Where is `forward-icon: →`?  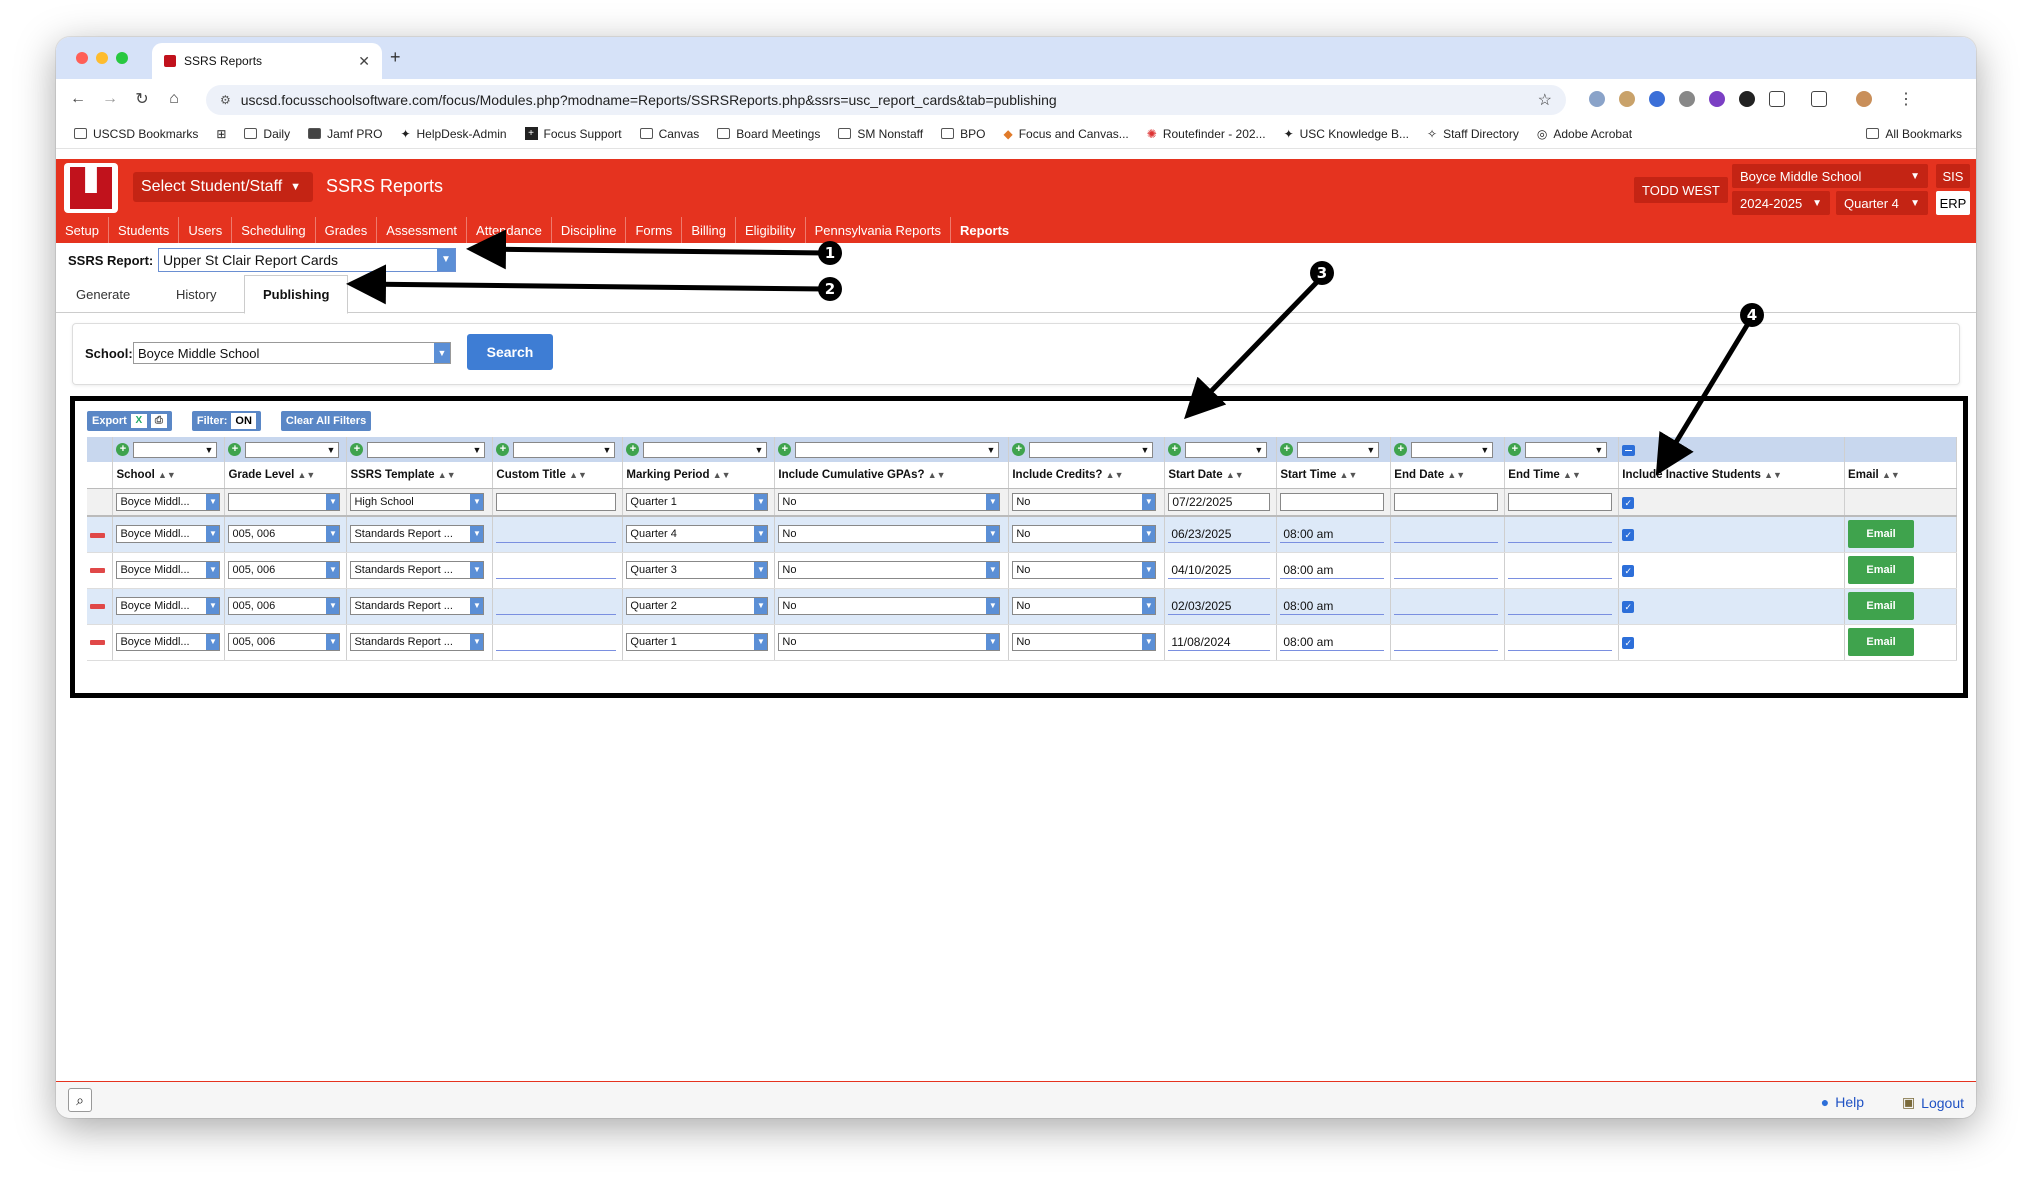
forward-icon: → is located at coordinates (110, 99).